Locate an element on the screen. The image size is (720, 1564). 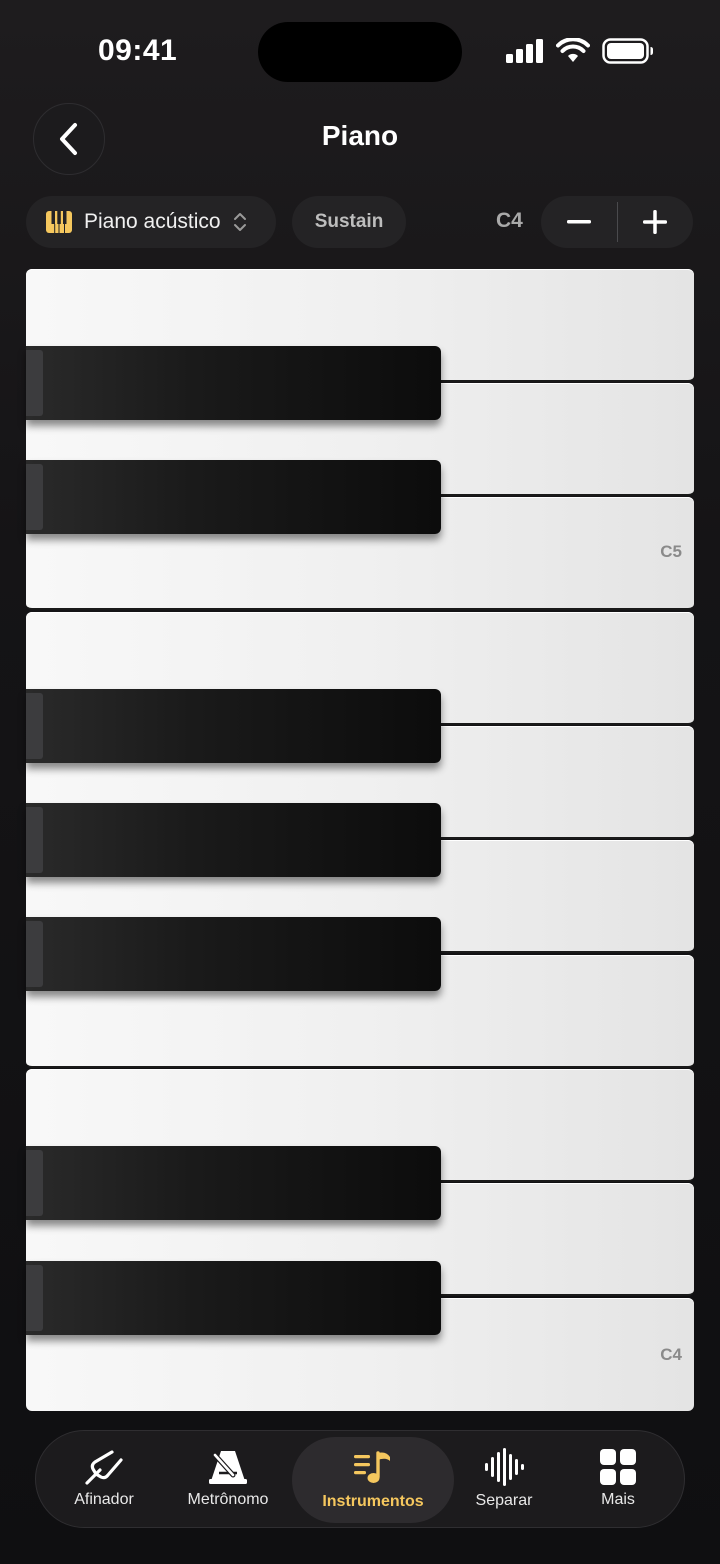
chevron-up-down-icon is located at coordinates (239, 222).